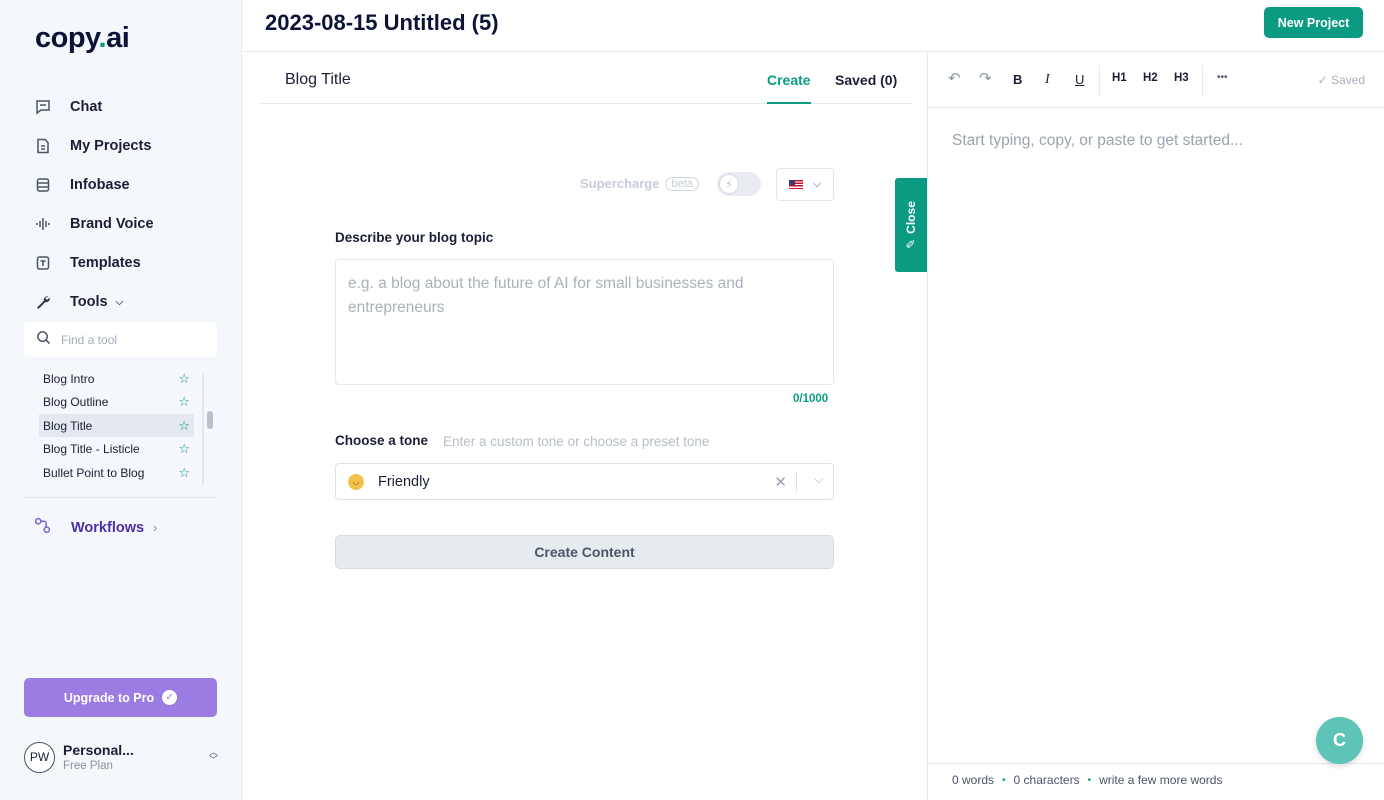  I want to click on upgrade-button: Upgrade to Pro ✓, so click(120, 697).